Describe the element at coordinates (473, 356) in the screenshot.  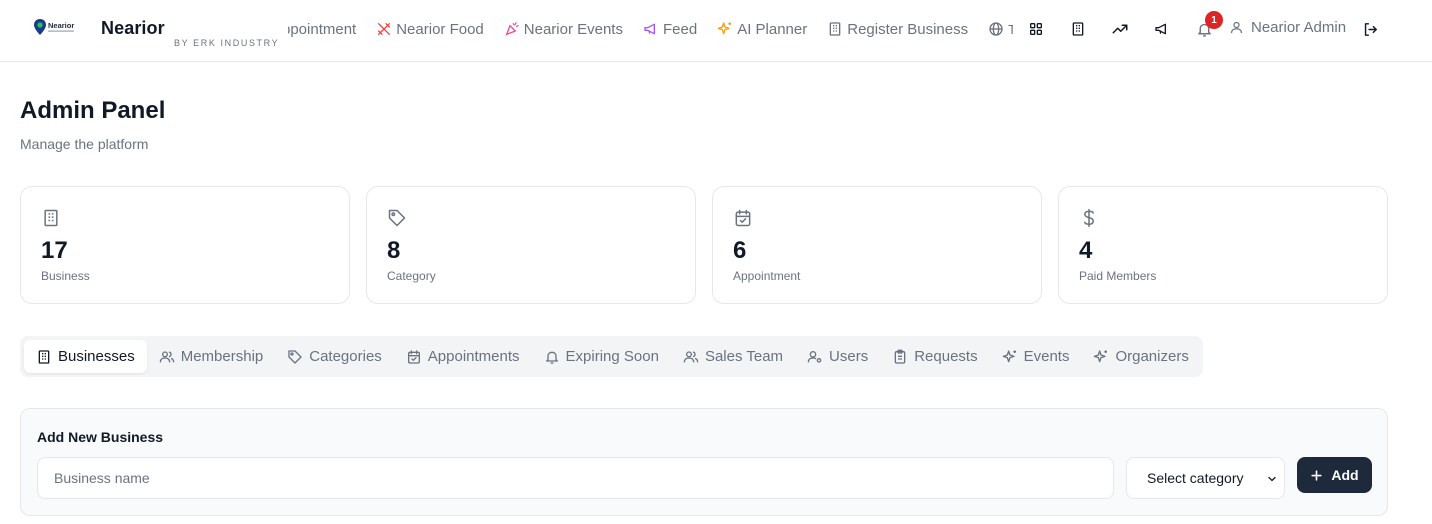
I see `tab-label: Appointments` at that location.